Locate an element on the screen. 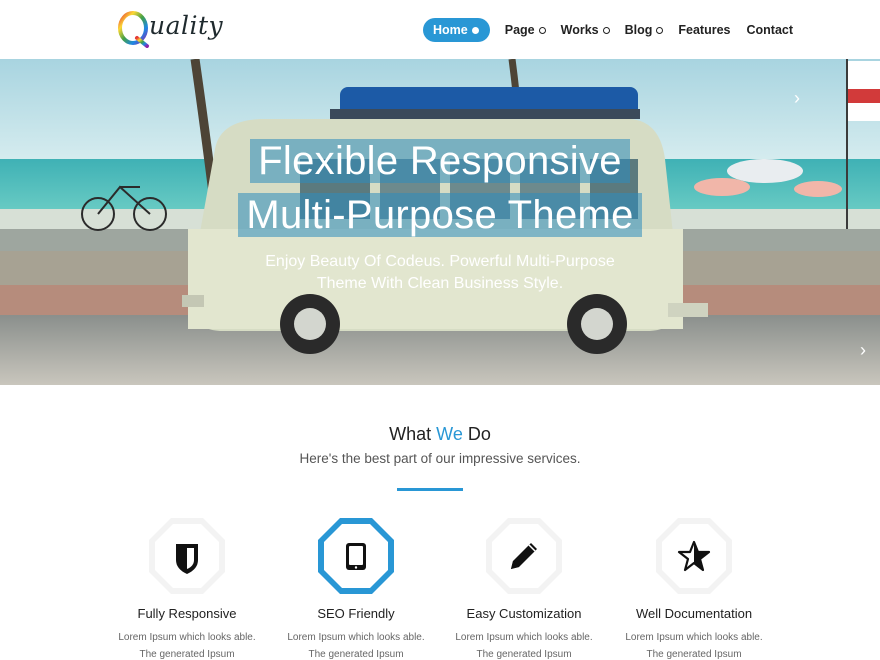 Image resolution: width=880 pixels, height=660 pixels. nav-item-works: Works is located at coordinates (585, 30).